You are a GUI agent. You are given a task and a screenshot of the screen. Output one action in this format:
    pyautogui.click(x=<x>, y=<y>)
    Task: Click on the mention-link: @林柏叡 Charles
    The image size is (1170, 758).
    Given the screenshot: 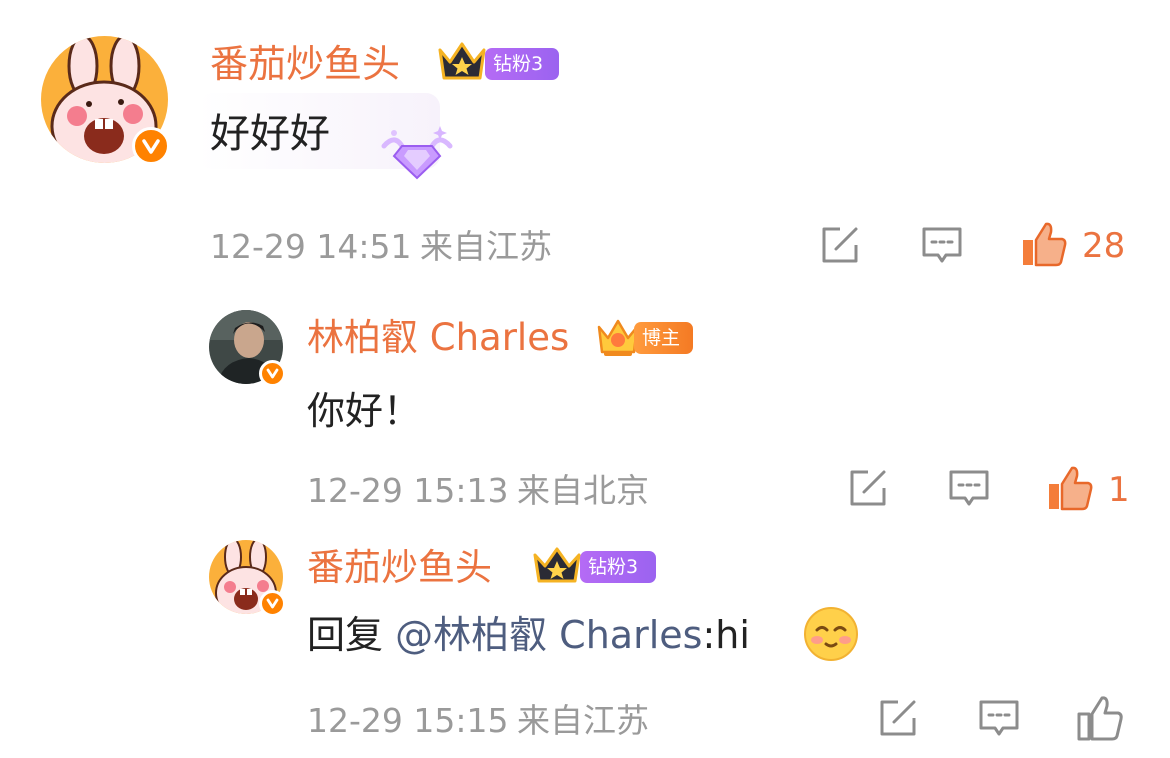 What is the action you would take?
    pyautogui.click(x=548, y=635)
    